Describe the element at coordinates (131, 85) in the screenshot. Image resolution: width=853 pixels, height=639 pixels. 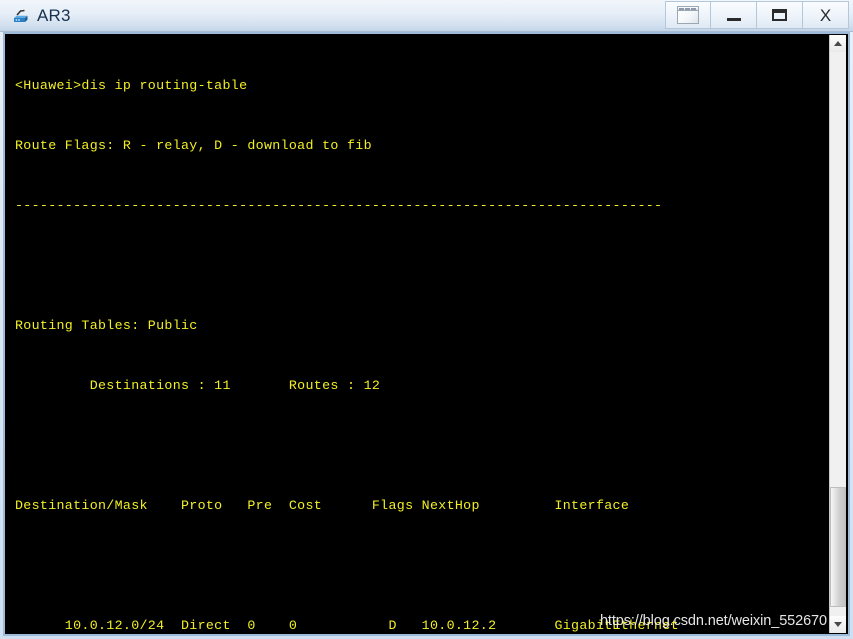
I see `console-command-line: <Huawei>dis ip routing-table` at that location.